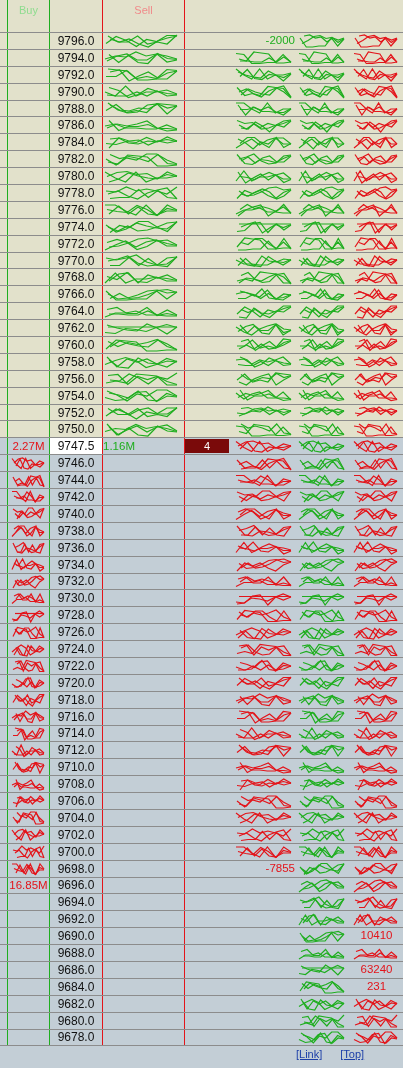 Image resolution: width=403 pixels, height=1068 pixels. What do you see at coordinates (76, 361) in the screenshot?
I see `price-level: 9758.0` at bounding box center [76, 361].